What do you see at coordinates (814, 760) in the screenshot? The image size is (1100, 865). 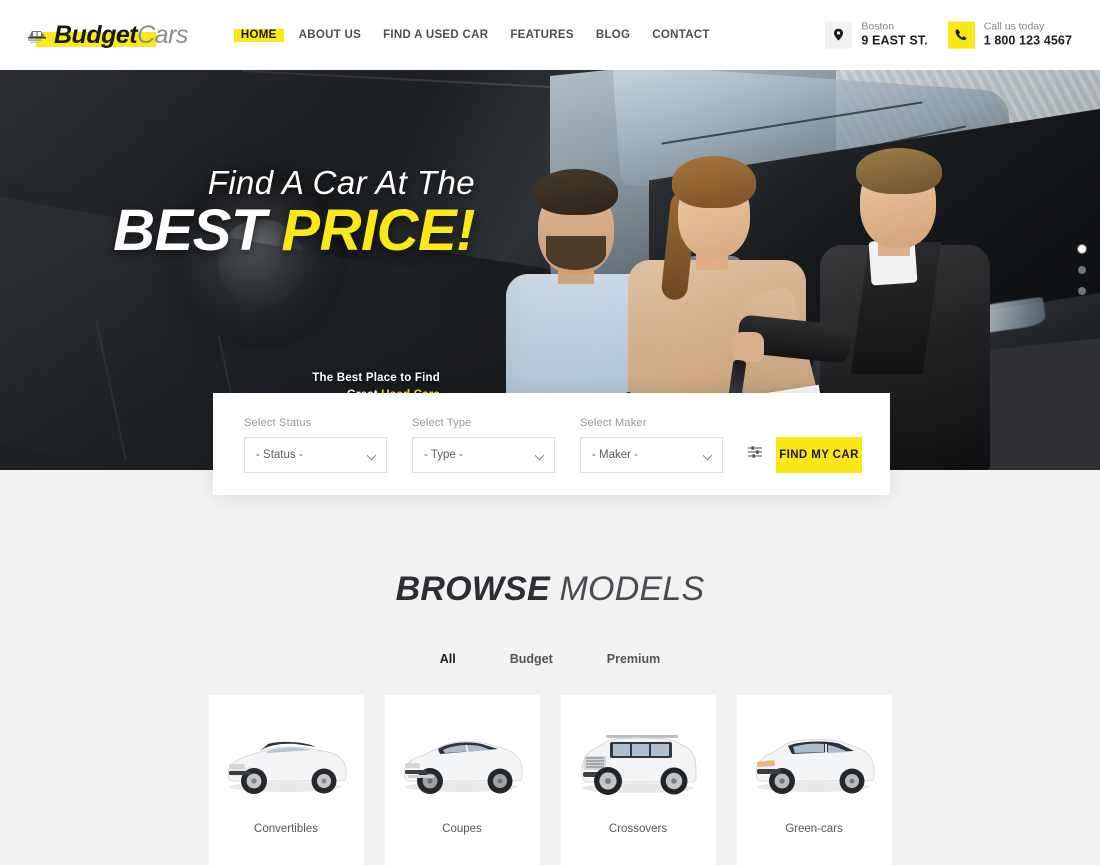 I see `hatchback-car-image` at bounding box center [814, 760].